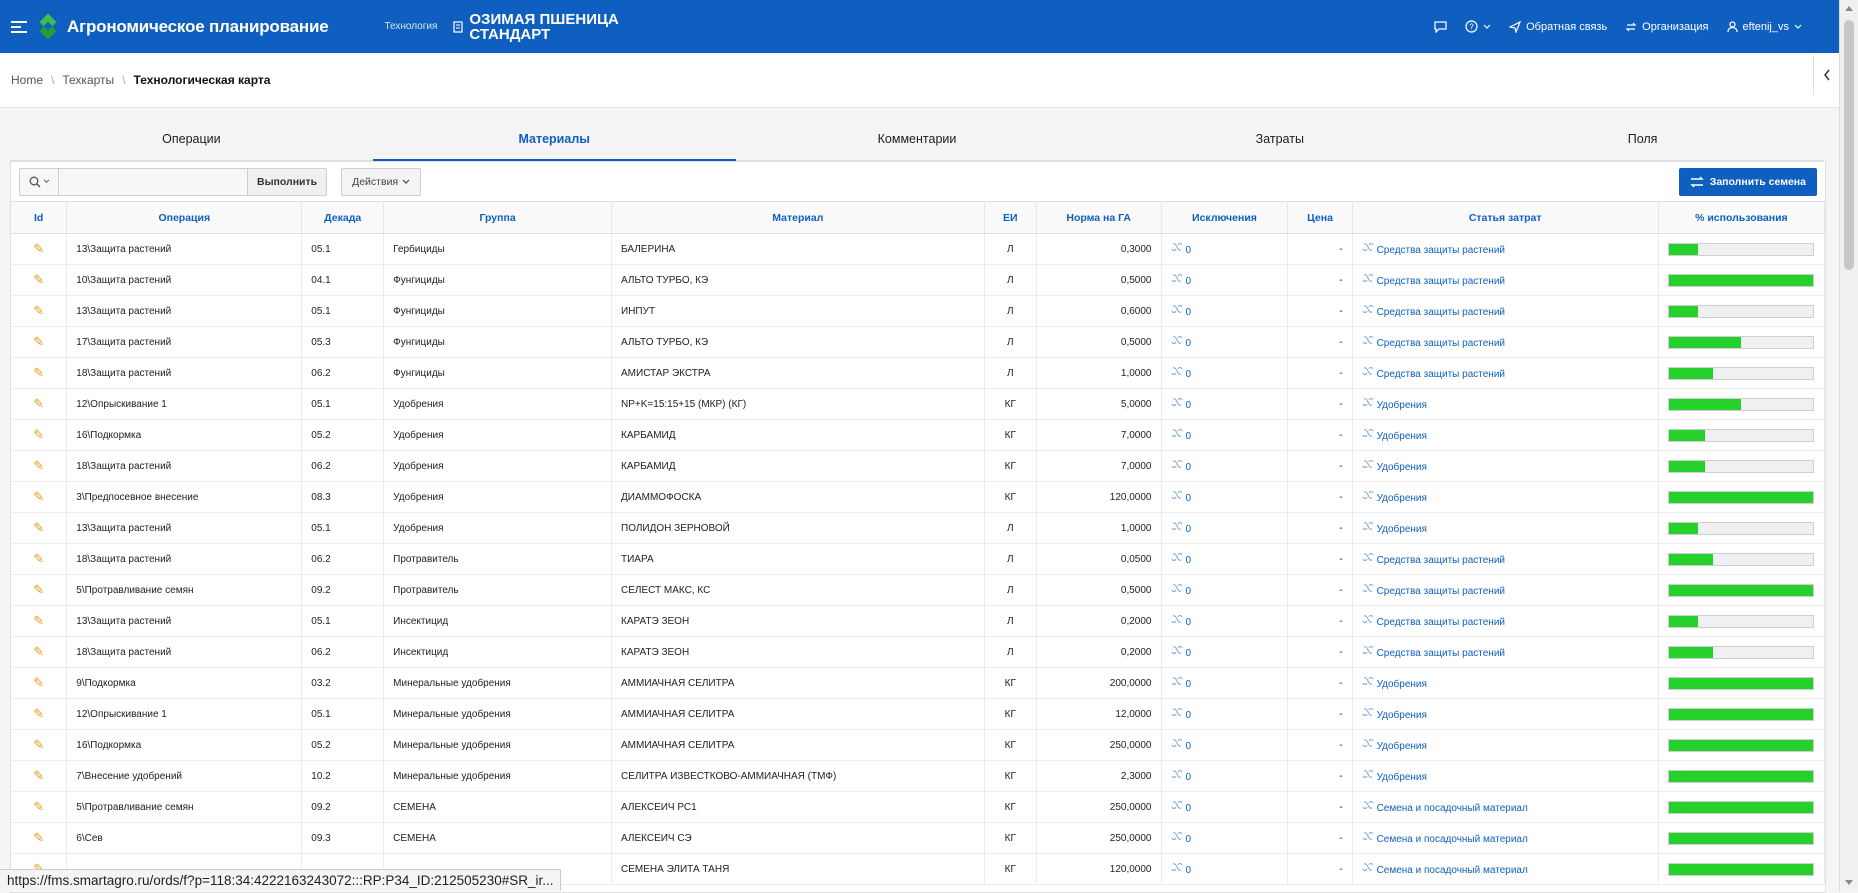  I want to click on app-title: Агрономическое планирование, so click(198, 27).